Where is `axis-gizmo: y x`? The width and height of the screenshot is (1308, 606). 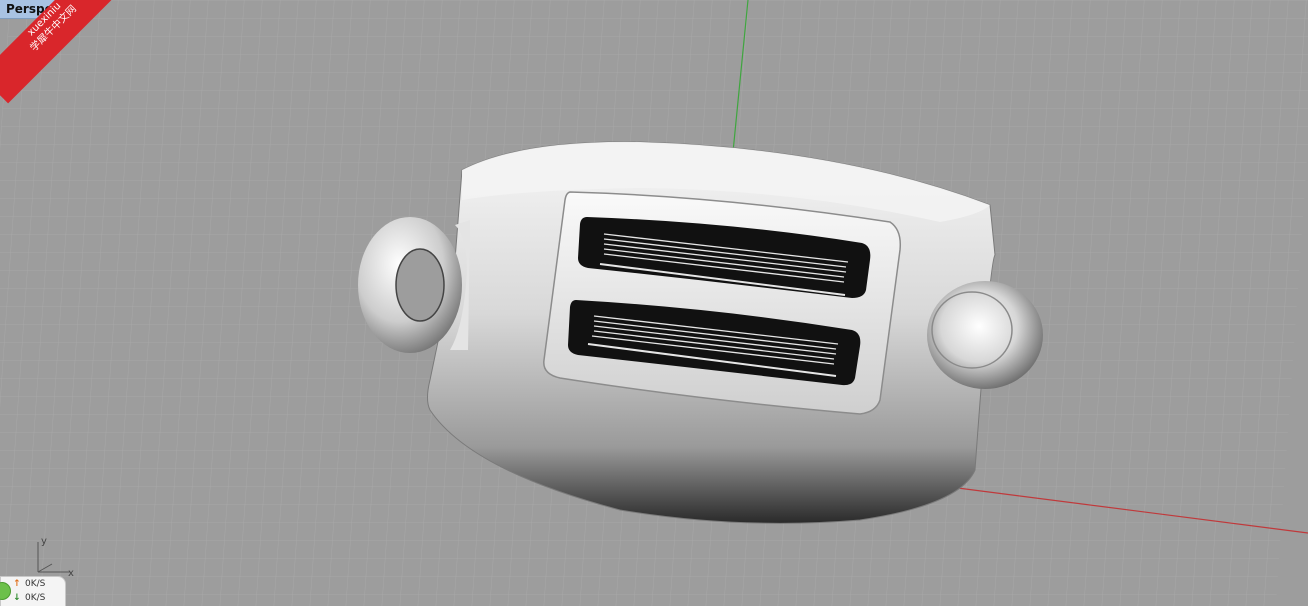 axis-gizmo: y x is located at coordinates (55, 557).